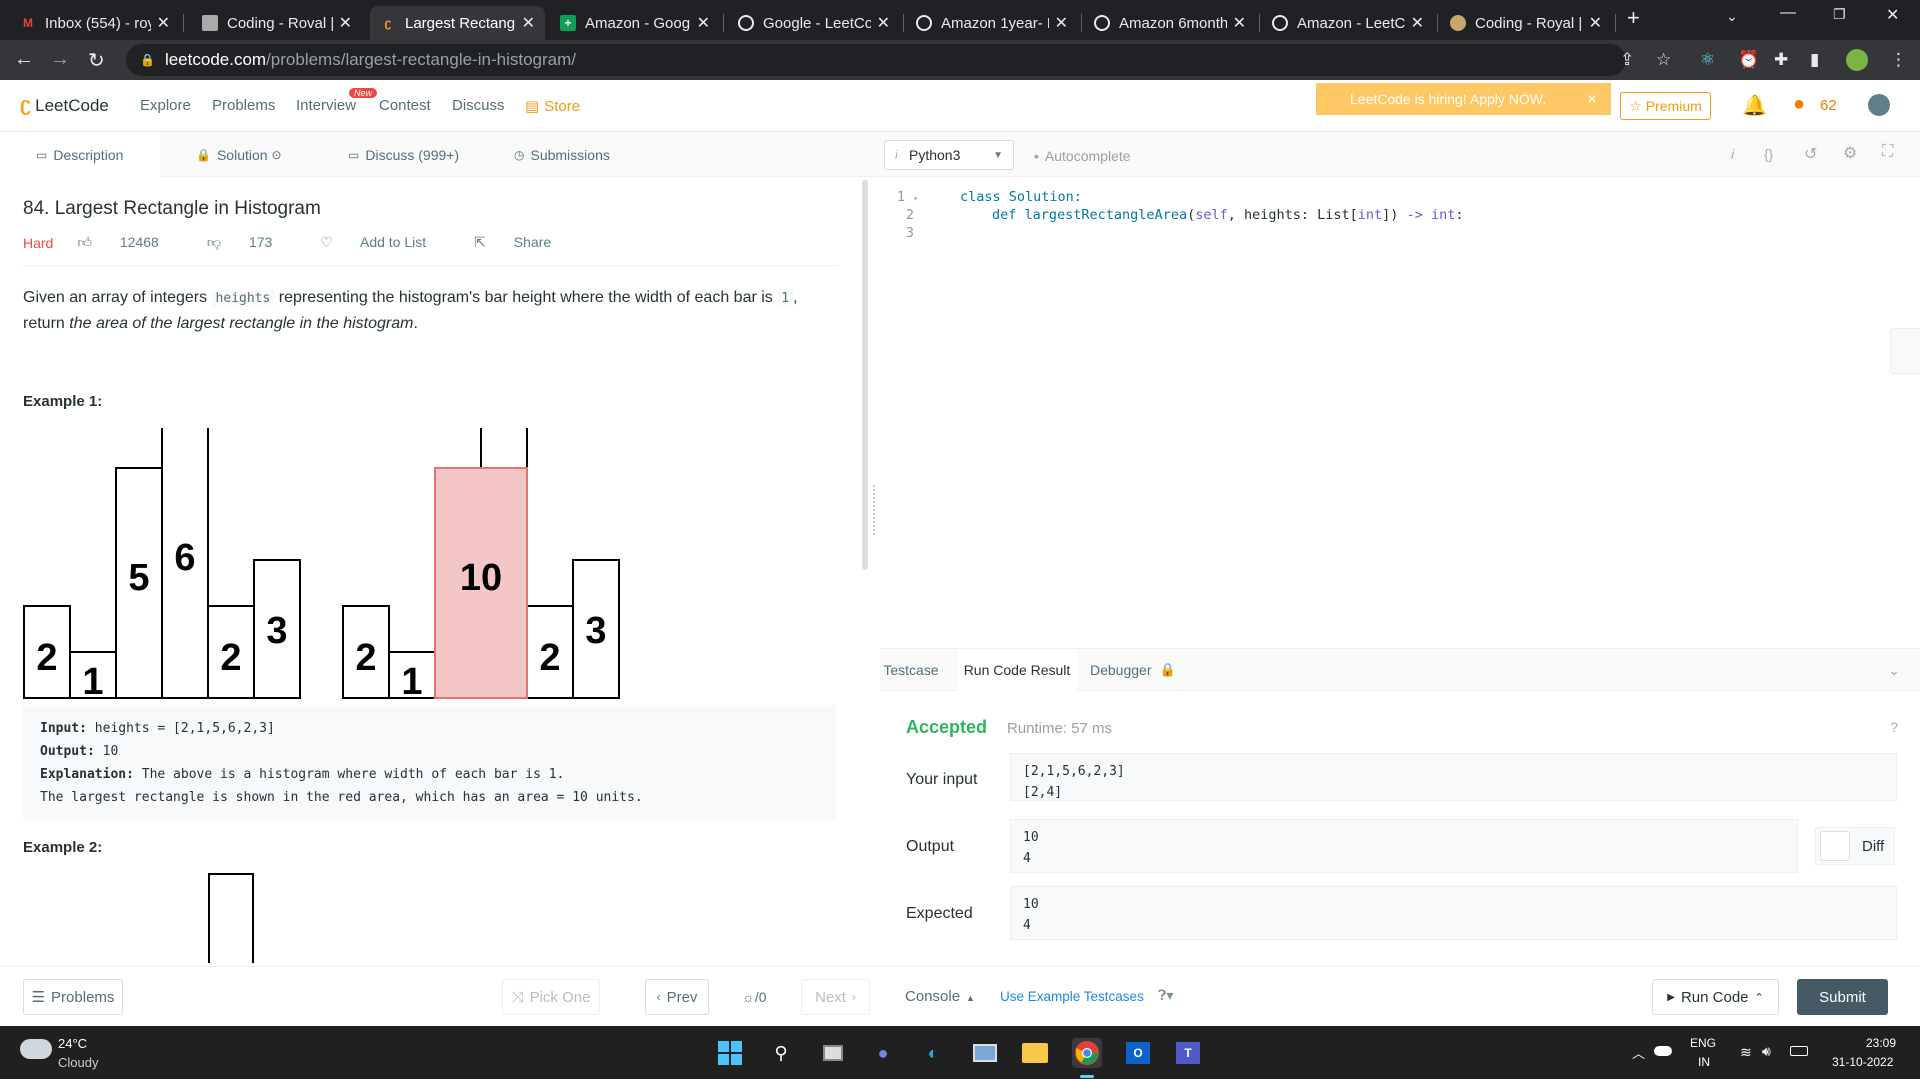 This screenshot has height=1079, width=1920. I want to click on volume-icon: 🔊︎, so click(1766, 1051).